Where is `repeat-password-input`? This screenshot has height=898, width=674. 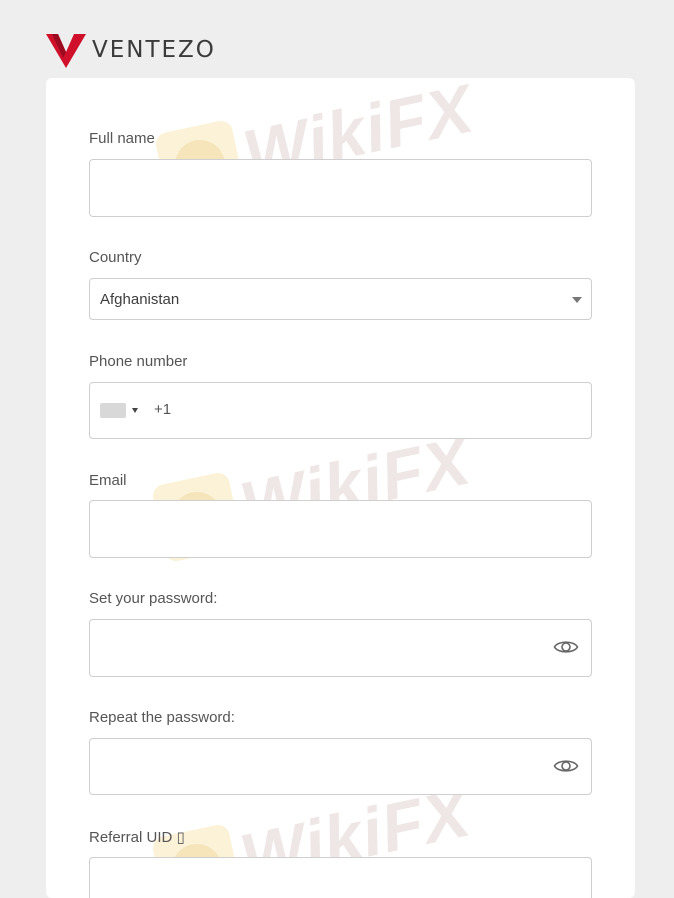 repeat-password-input is located at coordinates (340, 766).